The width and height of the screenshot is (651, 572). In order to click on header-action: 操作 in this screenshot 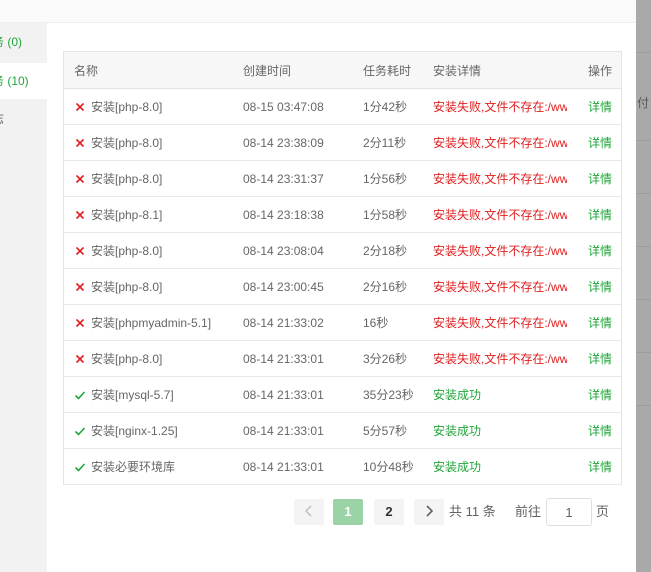, I will do `click(600, 70)`.